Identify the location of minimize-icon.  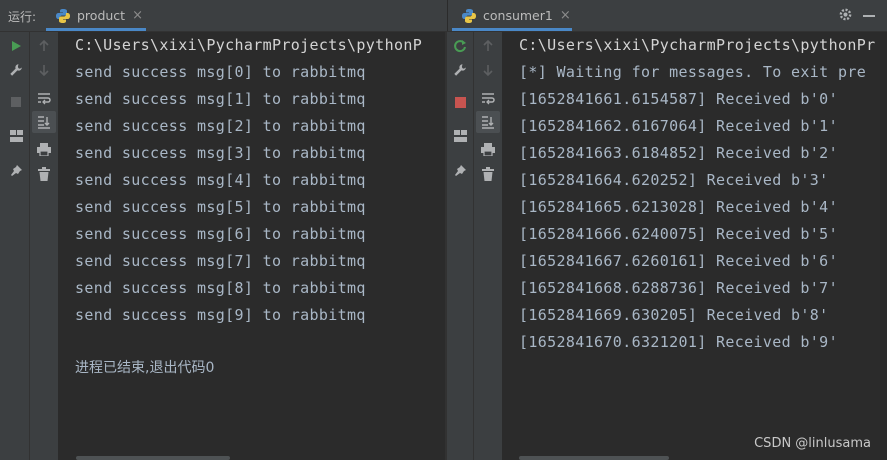
(869, 16).